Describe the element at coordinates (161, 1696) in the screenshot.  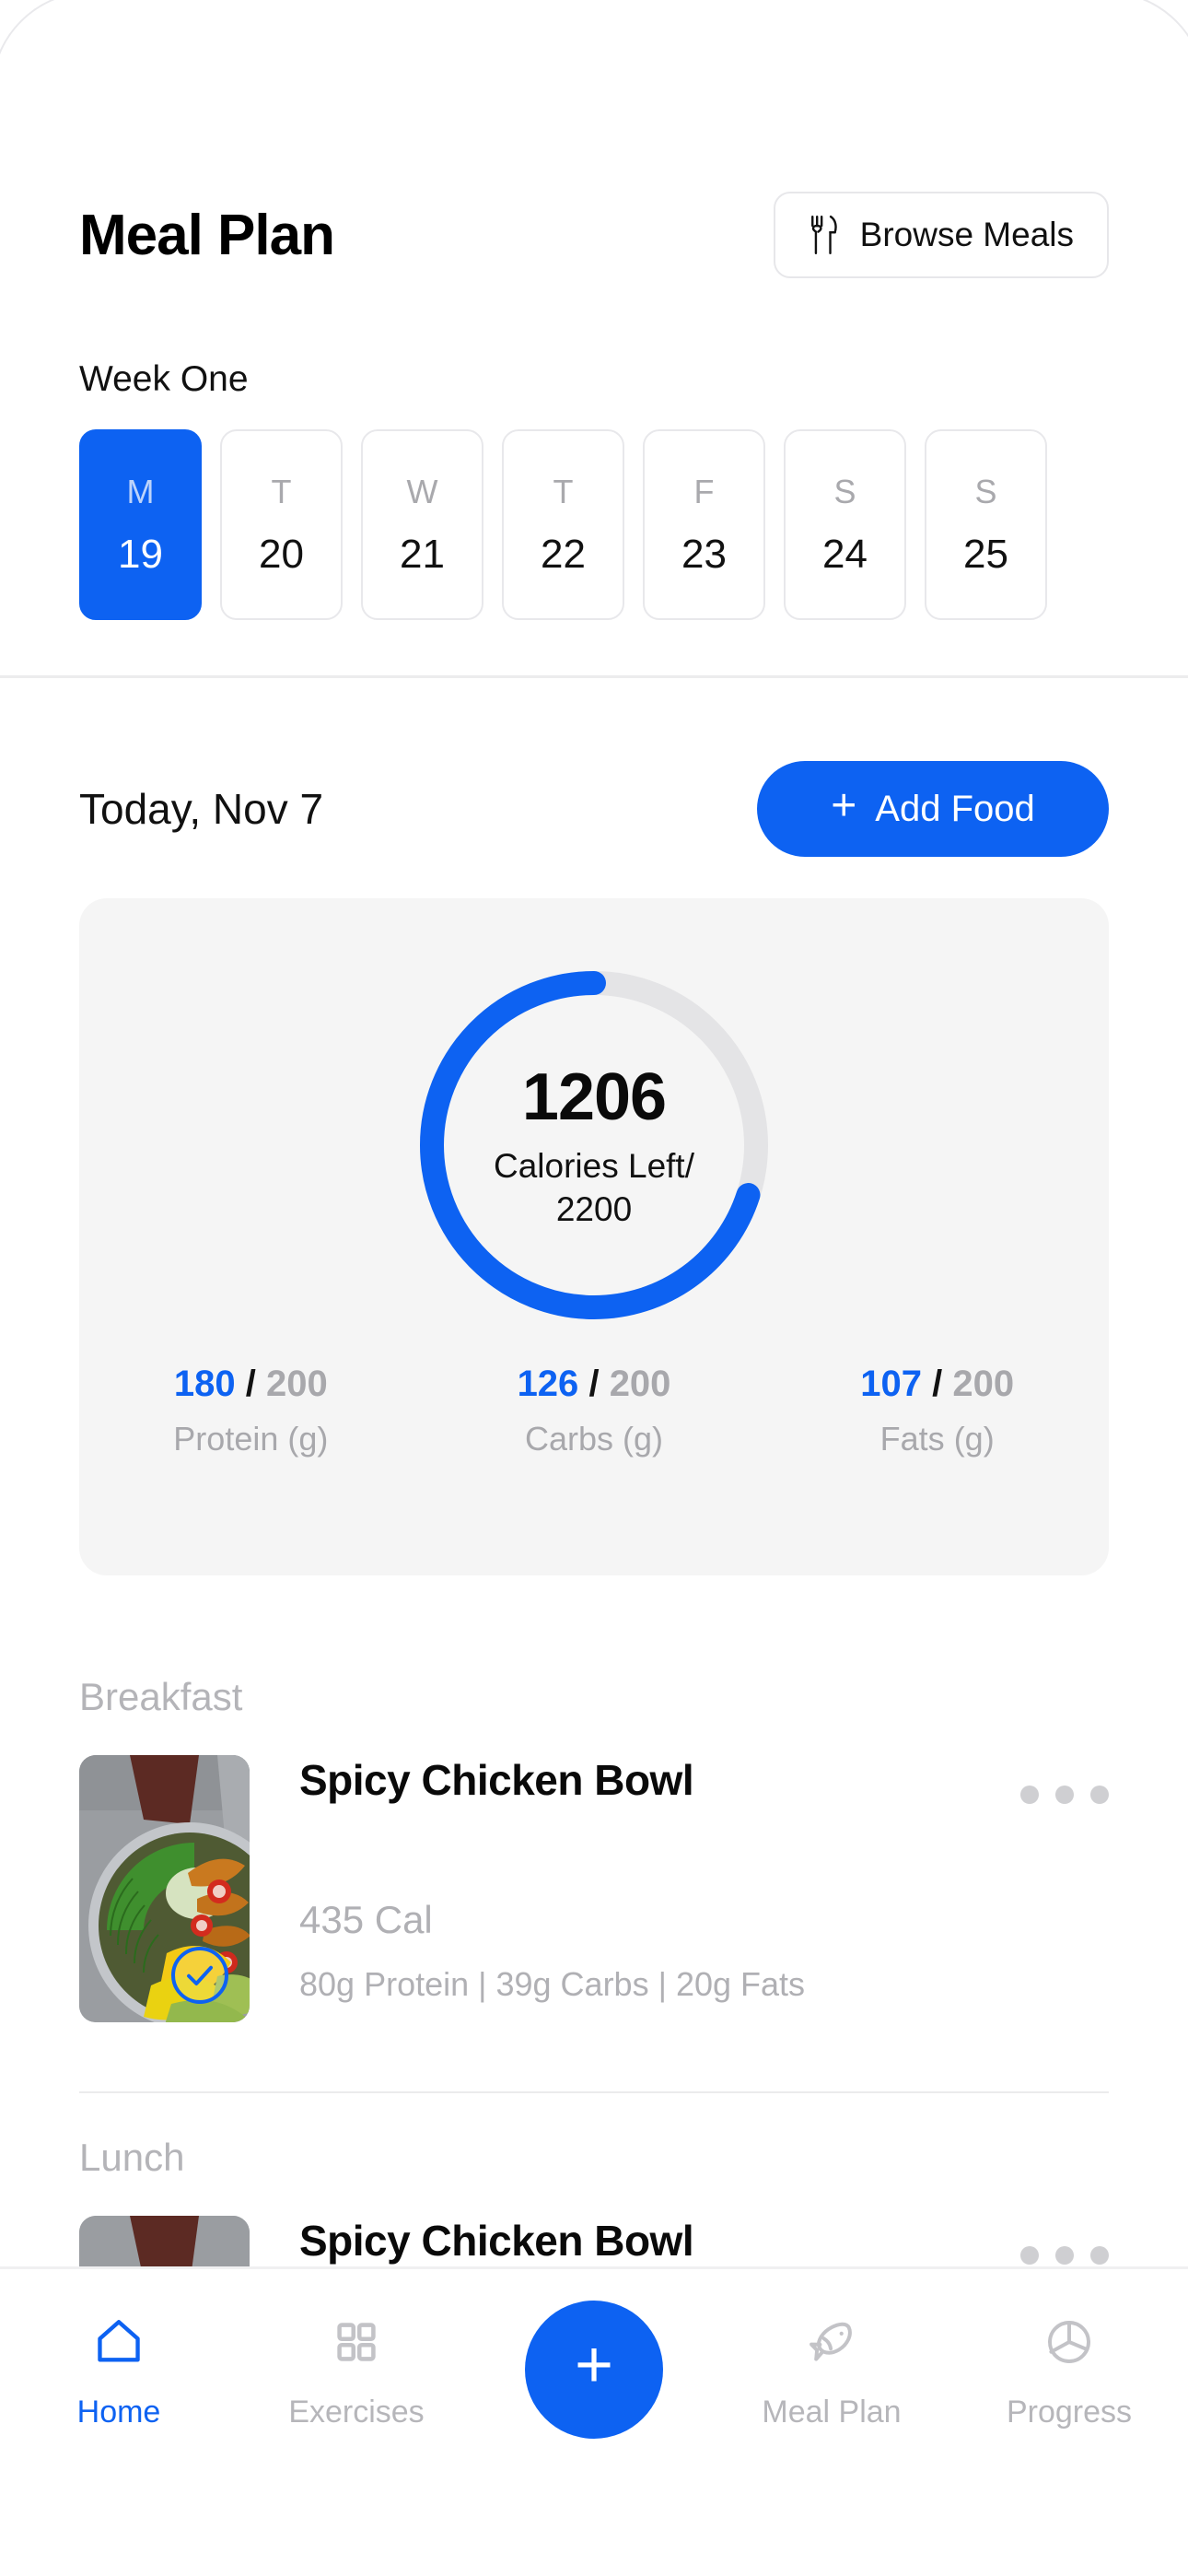
I see `meal-section-heading-breakfast: Breakfast` at that location.